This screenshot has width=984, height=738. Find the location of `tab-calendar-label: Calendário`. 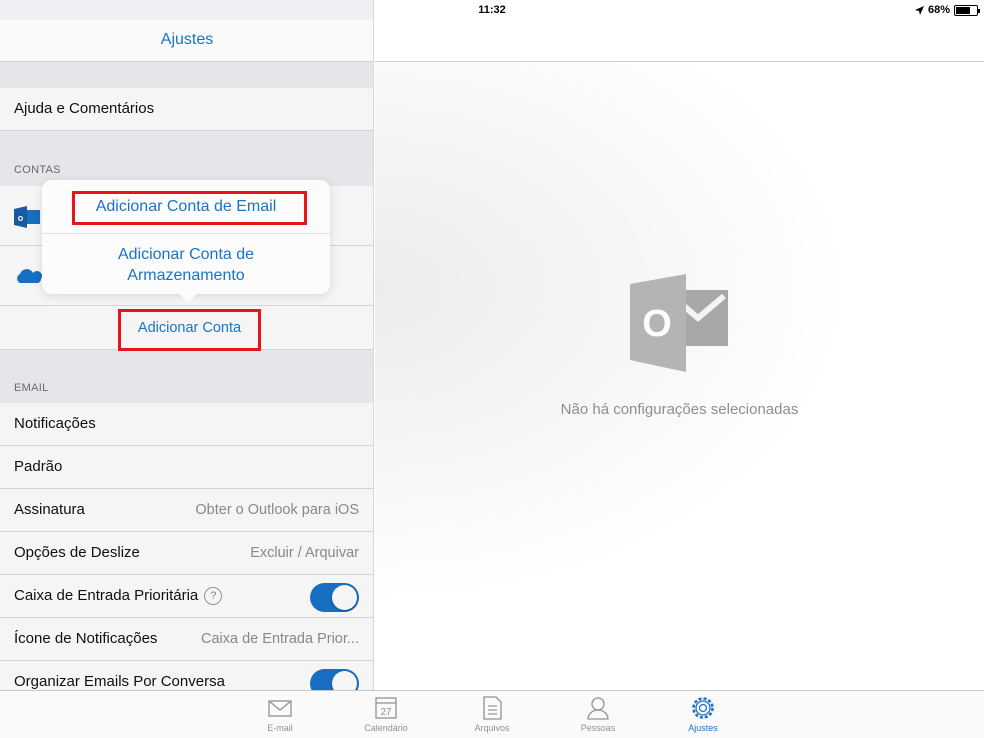

tab-calendar-label: Calendário is located at coordinates (386, 728).